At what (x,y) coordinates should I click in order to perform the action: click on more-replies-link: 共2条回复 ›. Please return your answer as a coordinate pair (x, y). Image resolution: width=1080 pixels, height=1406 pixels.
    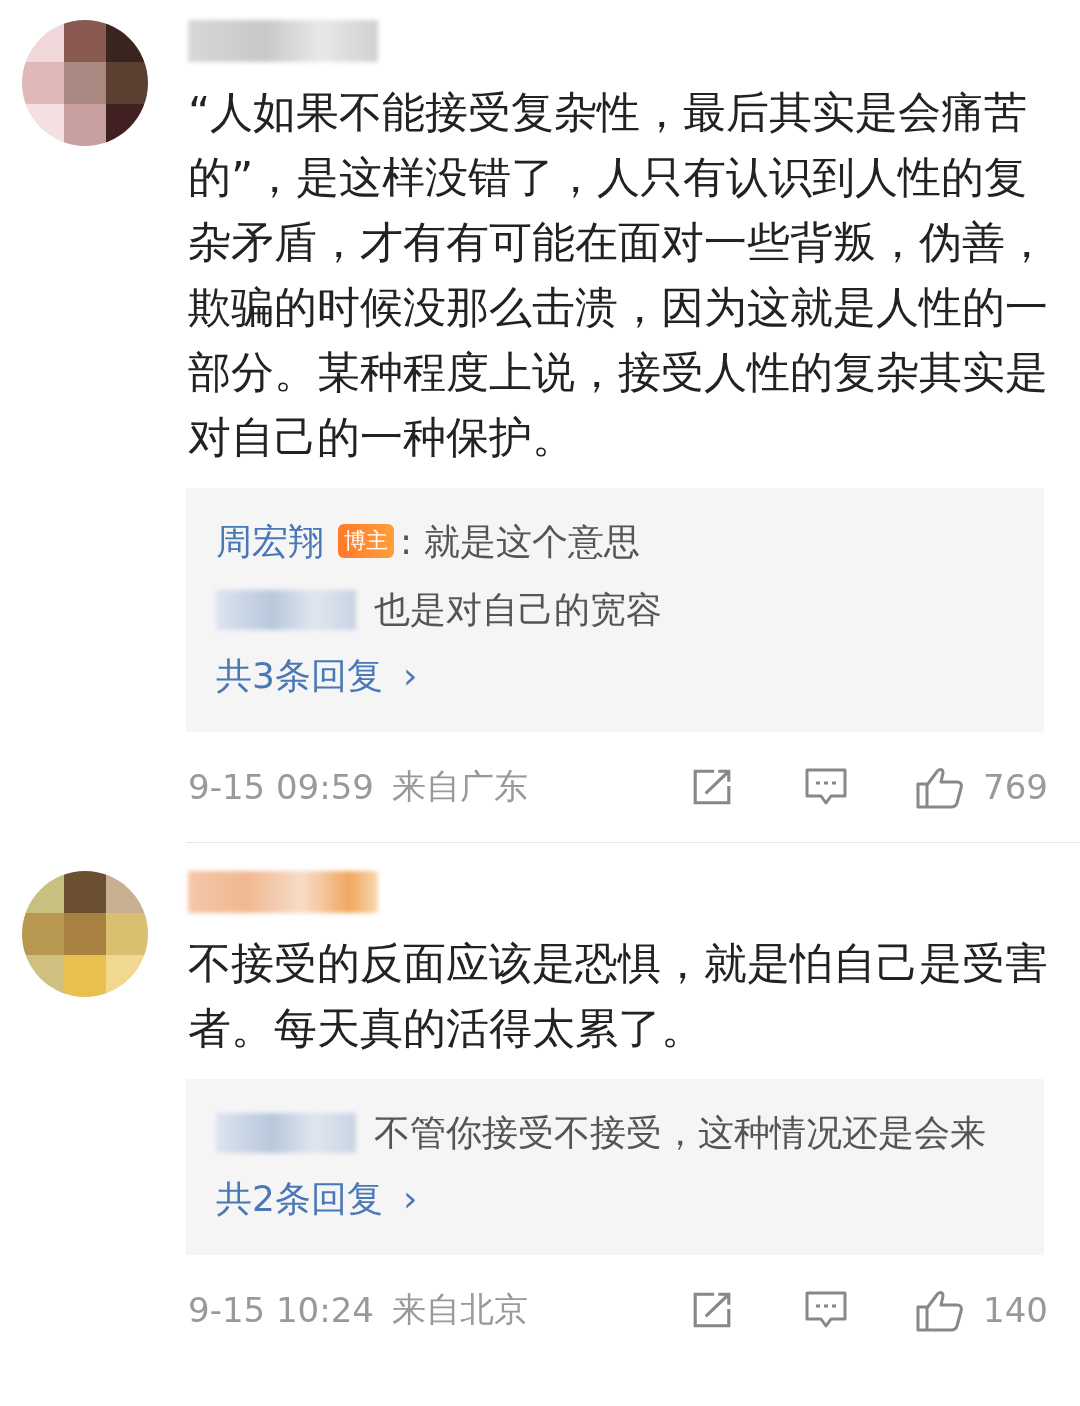
    Looking at the image, I should click on (317, 1199).